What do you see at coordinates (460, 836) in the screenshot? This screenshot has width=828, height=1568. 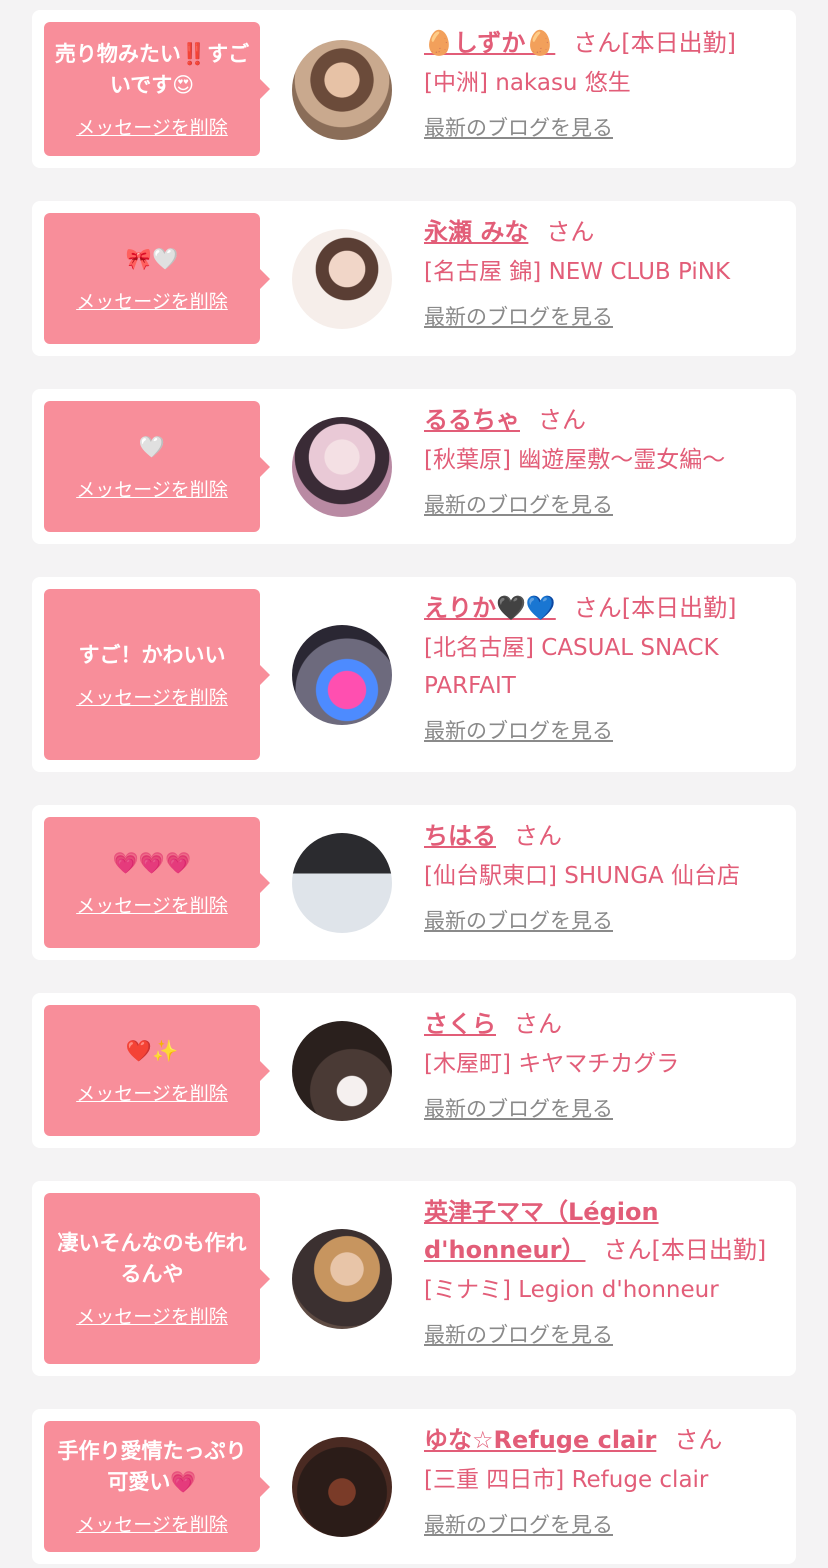 I see `cast-name-link: ちはる` at bounding box center [460, 836].